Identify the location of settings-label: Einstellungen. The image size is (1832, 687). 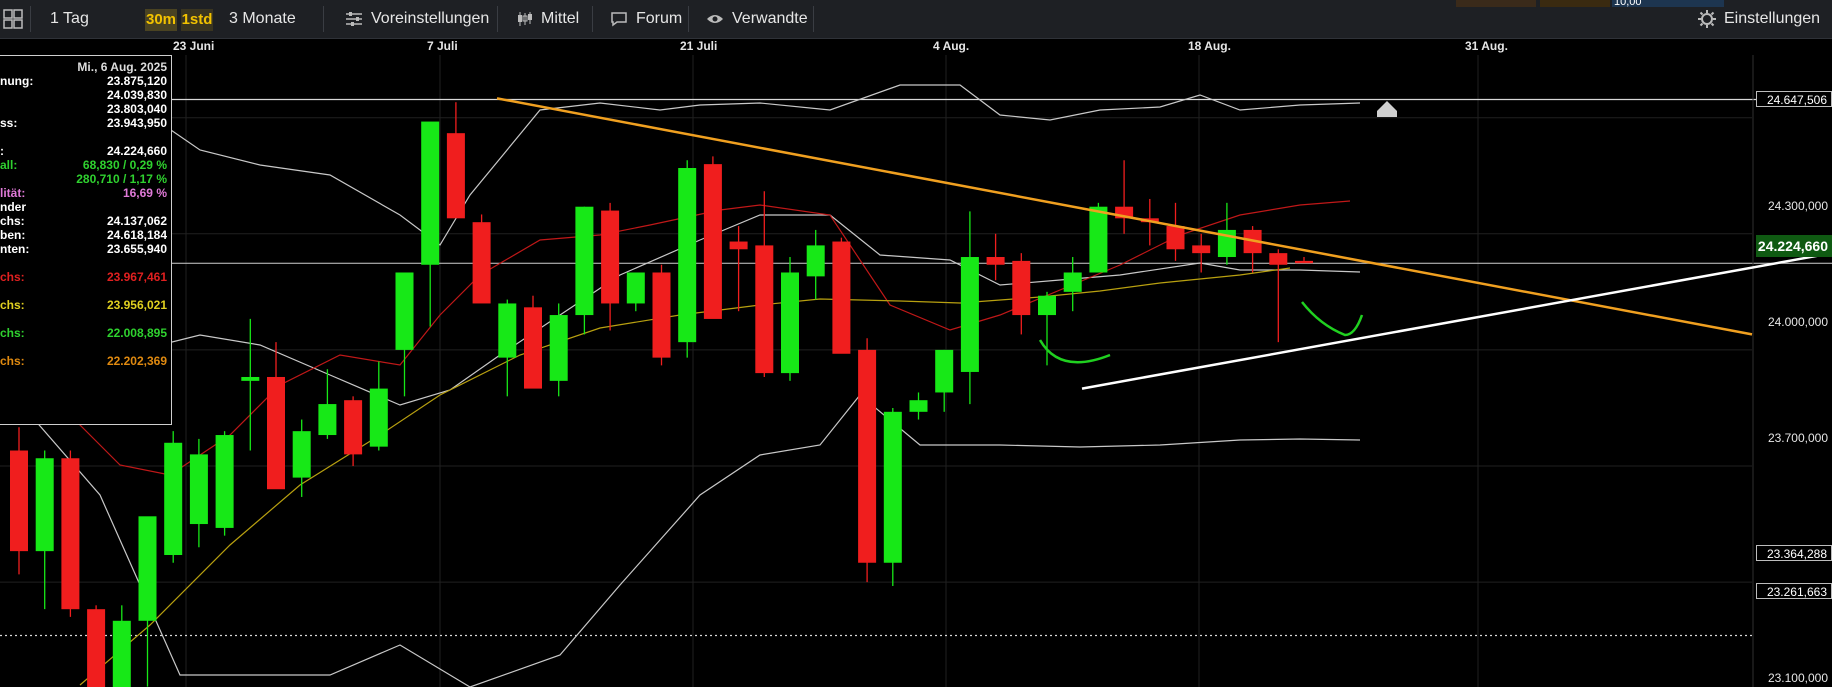
(1772, 18).